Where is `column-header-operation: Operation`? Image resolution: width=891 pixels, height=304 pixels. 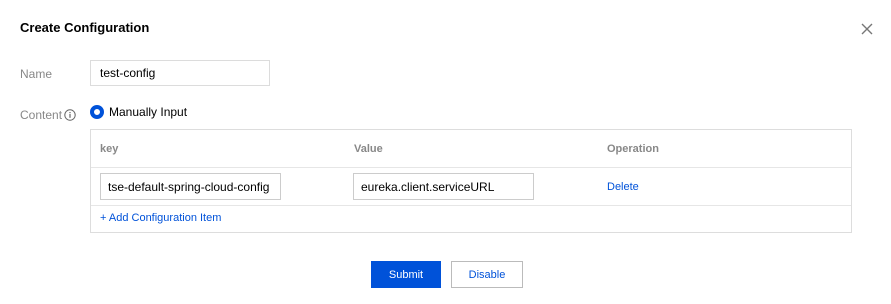
column-header-operation: Operation is located at coordinates (633, 149).